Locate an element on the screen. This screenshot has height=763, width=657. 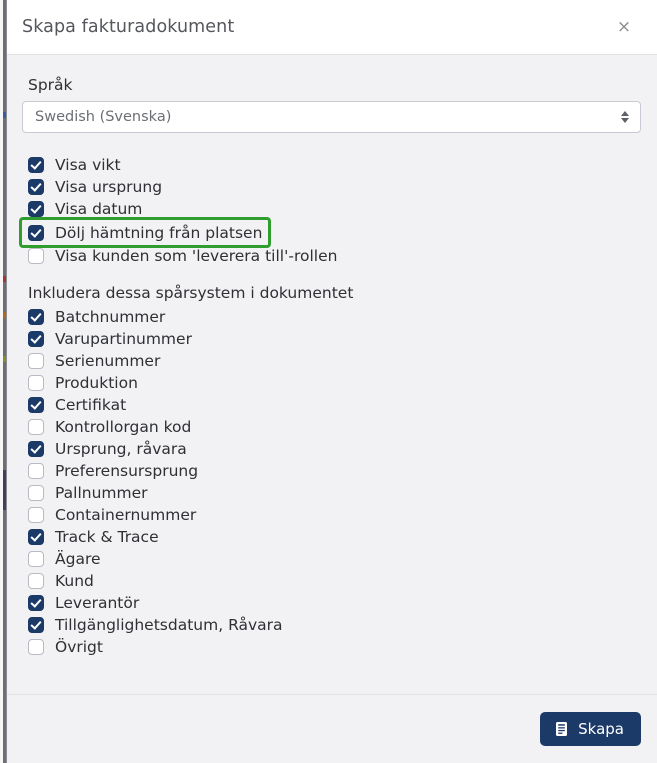
language-select-wrapper: Swedish (Svenska) is located at coordinates (331, 117).